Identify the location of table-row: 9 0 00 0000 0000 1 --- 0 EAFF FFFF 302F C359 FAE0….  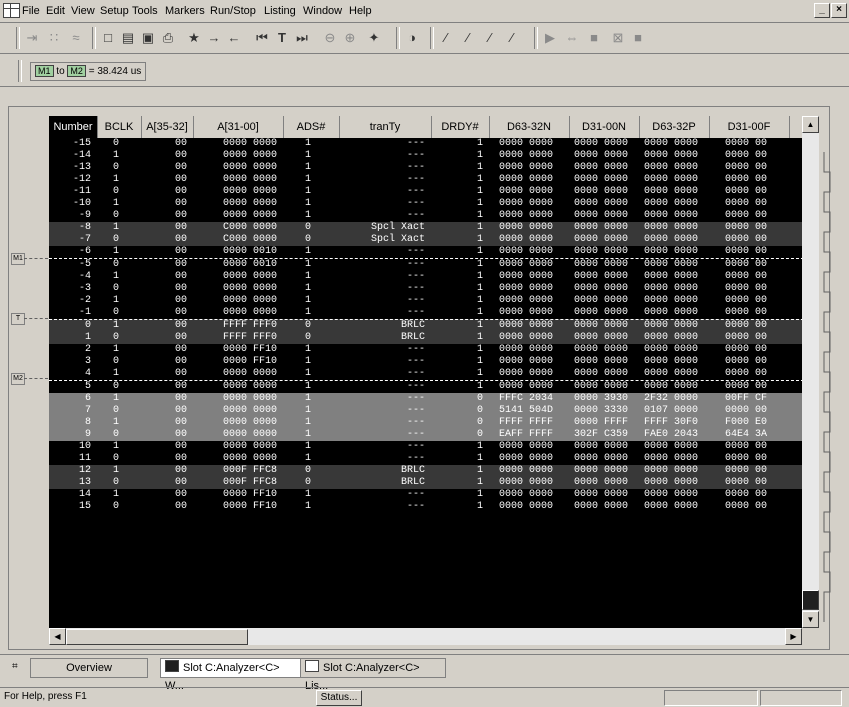
(425, 435).